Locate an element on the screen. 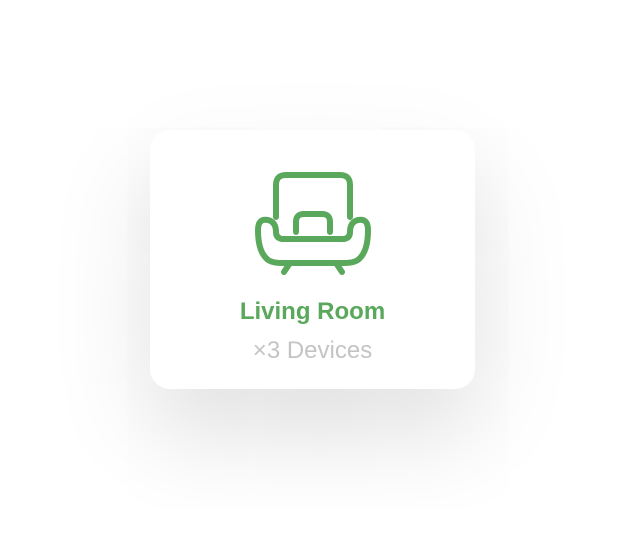 The width and height of the screenshot is (625, 560). device-count: ×3 Devices is located at coordinates (312, 350).